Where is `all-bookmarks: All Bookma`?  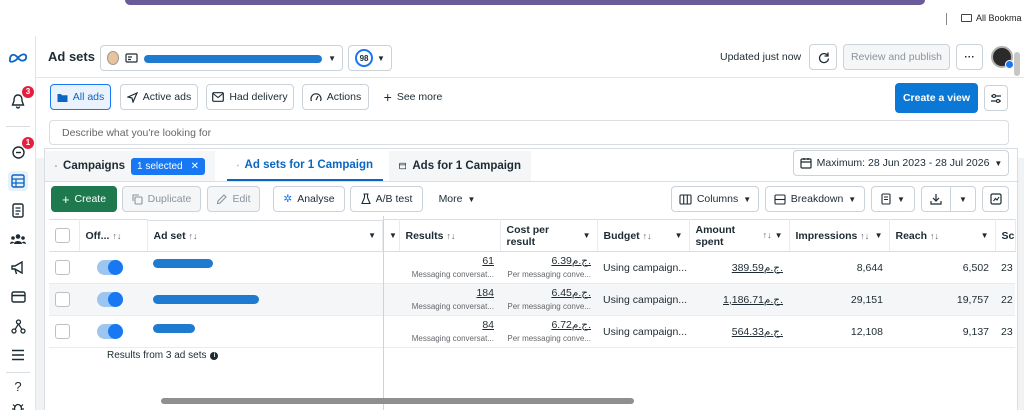
all-bookmarks: All Bookma is located at coordinates (991, 18).